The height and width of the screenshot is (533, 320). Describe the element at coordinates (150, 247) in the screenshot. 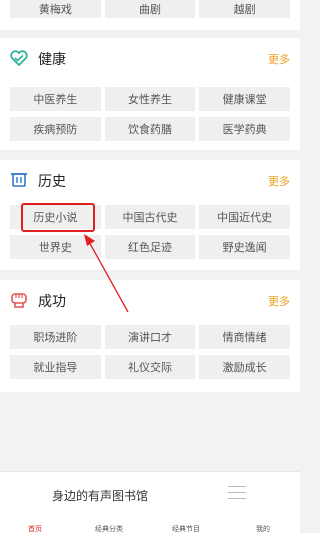

I see `category-chip: 红色足迹` at that location.